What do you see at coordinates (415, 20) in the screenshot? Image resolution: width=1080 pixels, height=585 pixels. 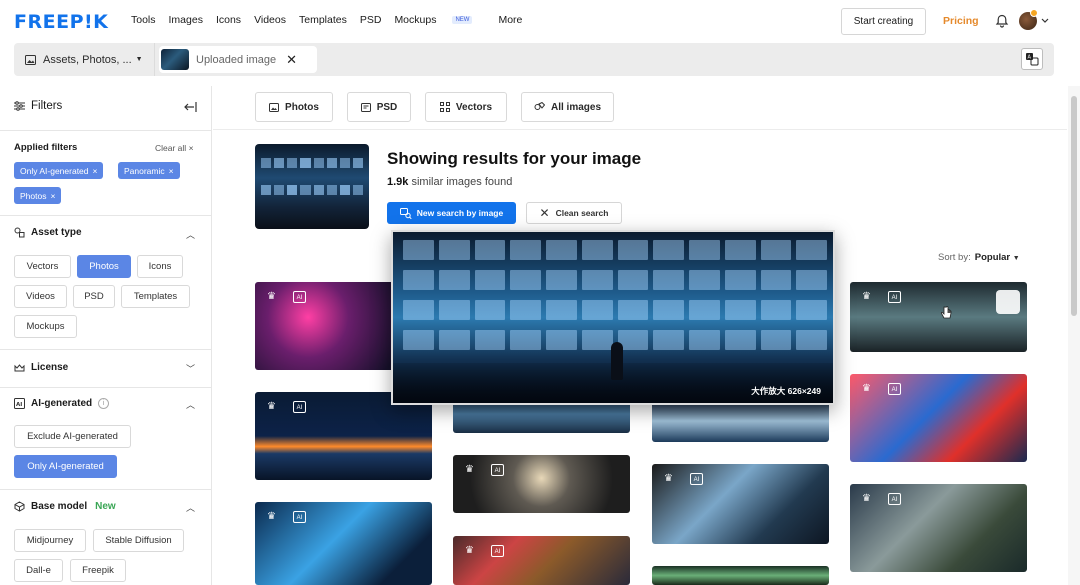 I see `nav-mockups-label: Mockups` at bounding box center [415, 20].